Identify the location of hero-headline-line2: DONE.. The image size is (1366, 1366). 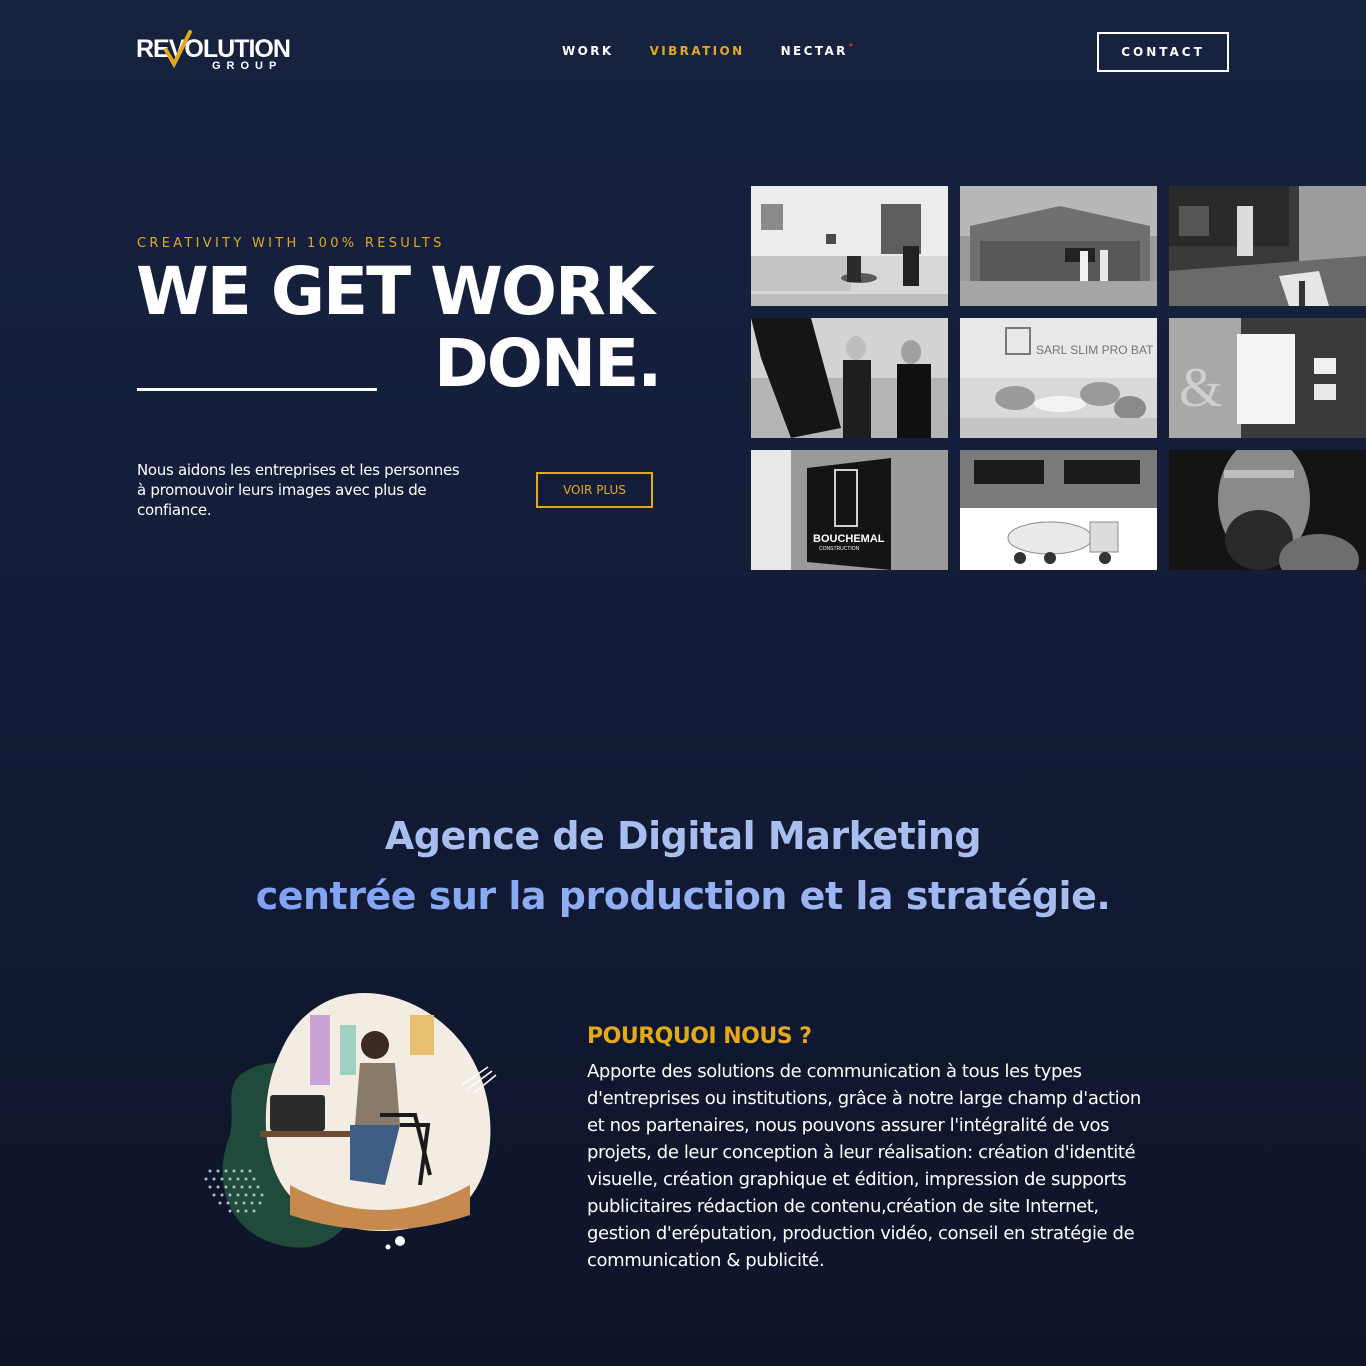
(548, 363).